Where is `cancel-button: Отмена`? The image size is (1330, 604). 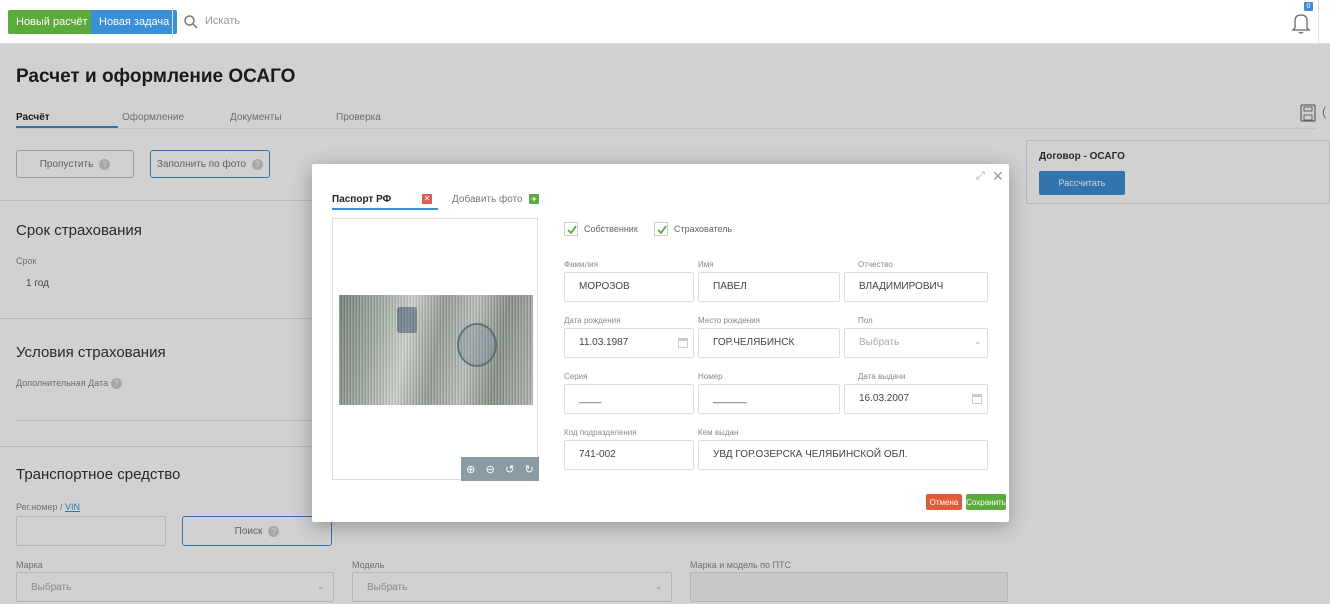
cancel-button: Отмена is located at coordinates (944, 502).